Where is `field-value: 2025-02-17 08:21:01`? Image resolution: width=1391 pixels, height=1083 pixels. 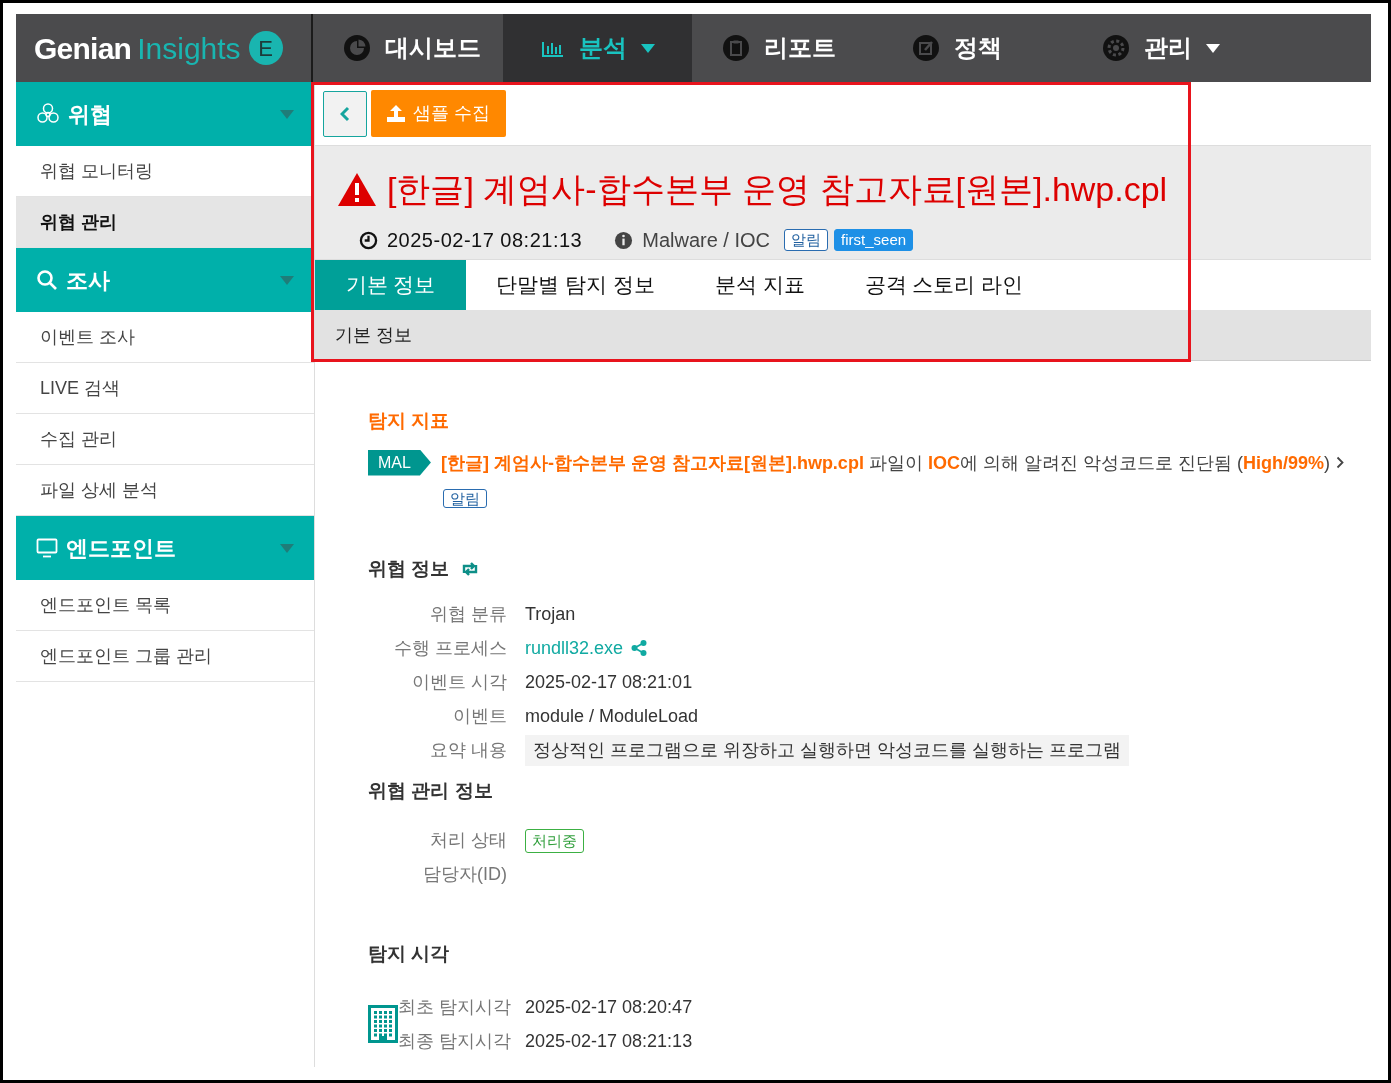 field-value: 2025-02-17 08:21:01 is located at coordinates (609, 682).